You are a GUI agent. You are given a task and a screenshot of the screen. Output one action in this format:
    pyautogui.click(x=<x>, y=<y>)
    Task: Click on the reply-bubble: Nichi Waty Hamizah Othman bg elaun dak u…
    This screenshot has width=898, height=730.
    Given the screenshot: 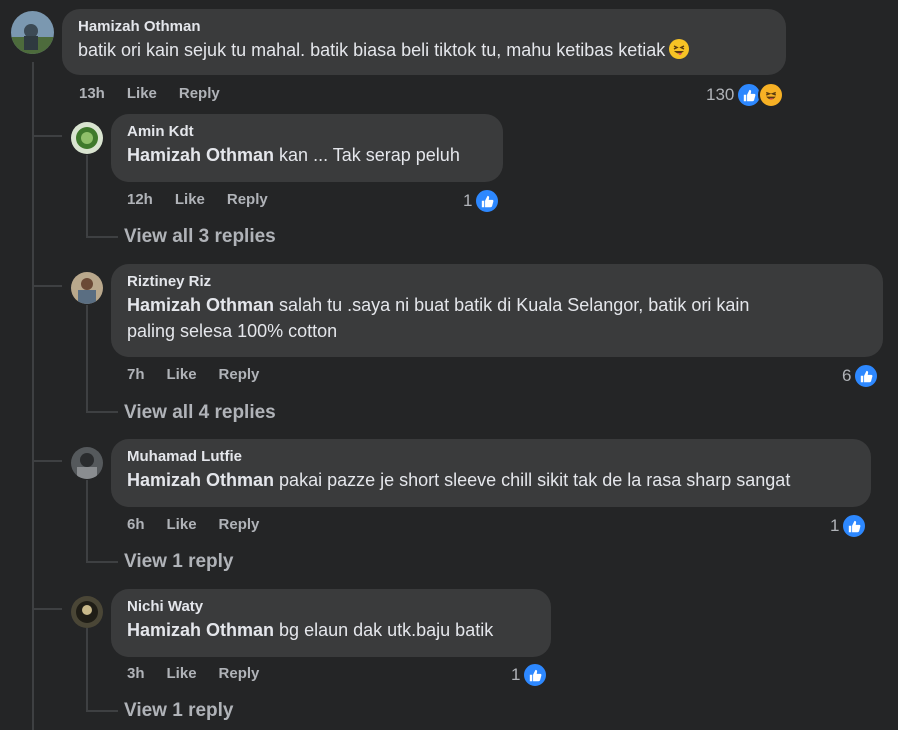 What is the action you would take?
    pyautogui.click(x=331, y=623)
    